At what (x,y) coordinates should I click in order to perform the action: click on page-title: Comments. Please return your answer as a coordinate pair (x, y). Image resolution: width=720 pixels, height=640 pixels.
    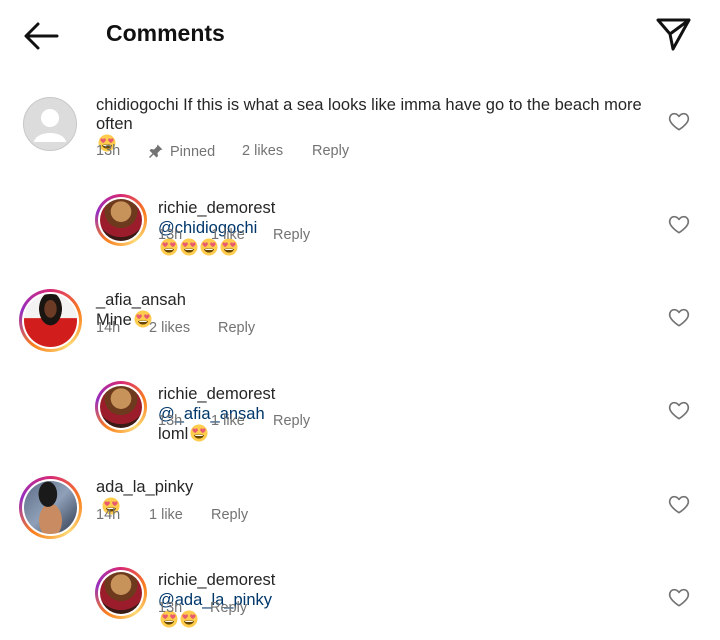
    Looking at the image, I should click on (165, 33).